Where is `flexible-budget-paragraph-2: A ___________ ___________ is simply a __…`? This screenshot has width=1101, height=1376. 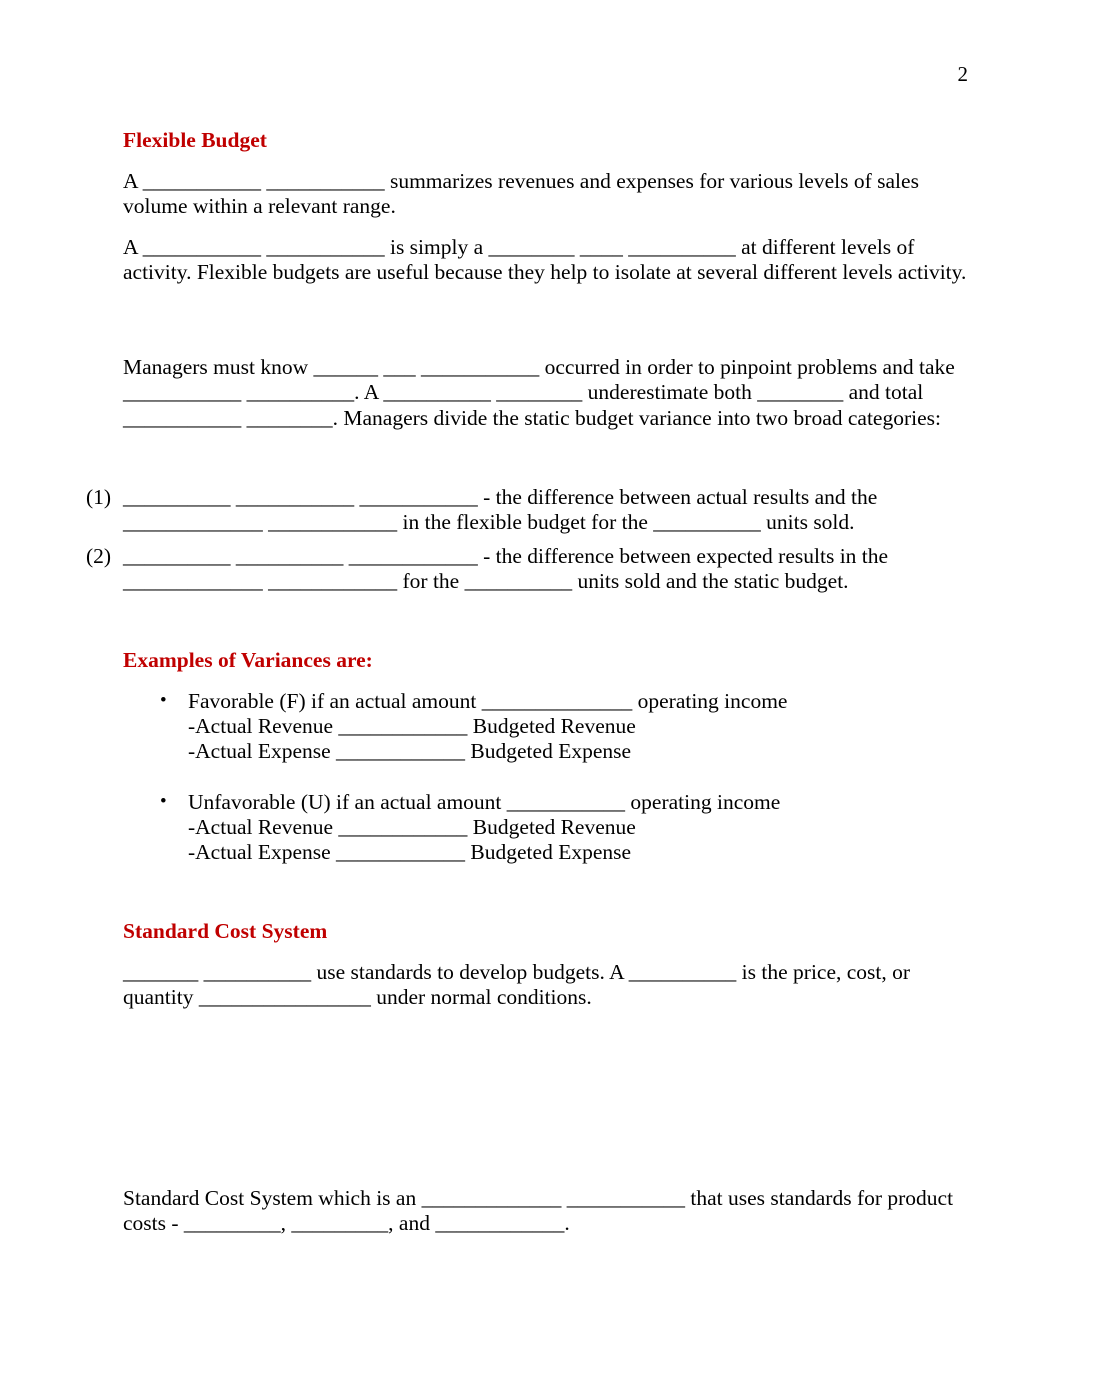
flexible-budget-paragraph-2: A ___________ ___________ is simply a __… is located at coordinates (545, 260).